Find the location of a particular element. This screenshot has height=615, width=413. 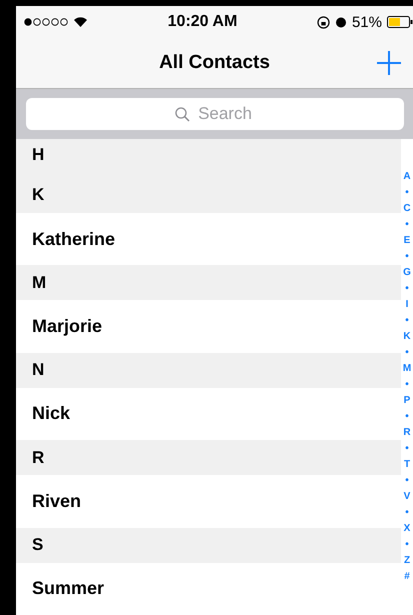

index-letter: T is located at coordinates (407, 465).